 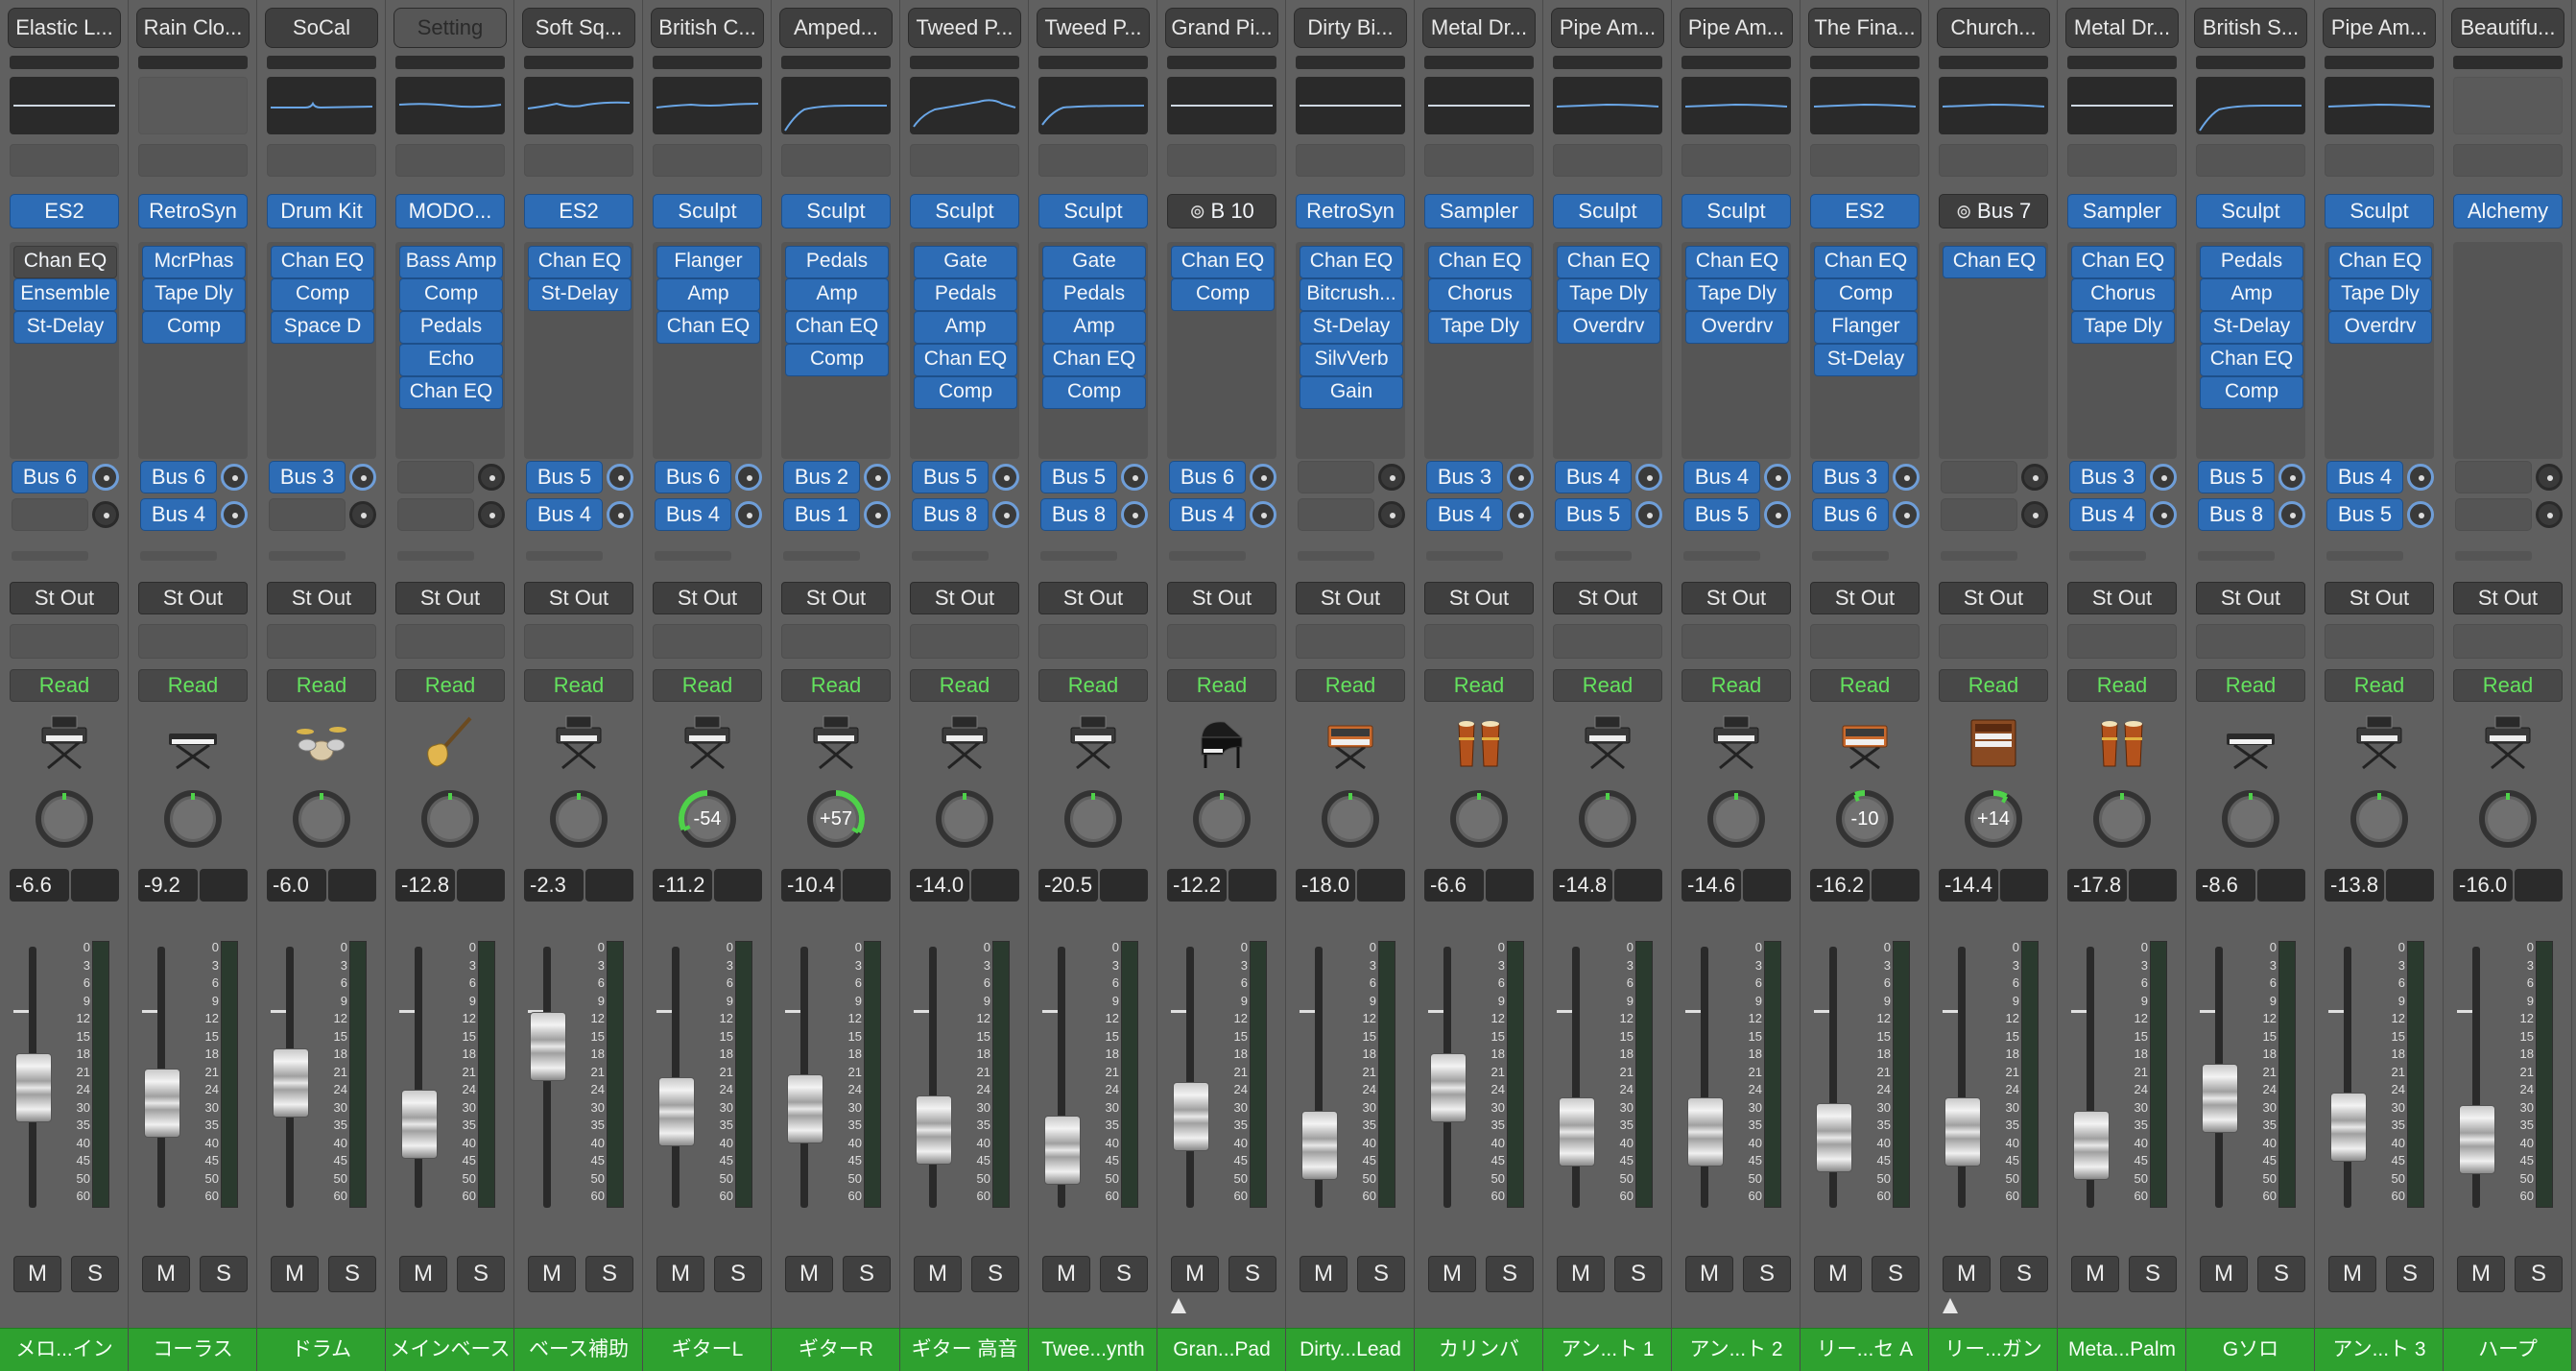 I want to click on track-name-label: Dirty...Lead, so click(x=1350, y=1350).